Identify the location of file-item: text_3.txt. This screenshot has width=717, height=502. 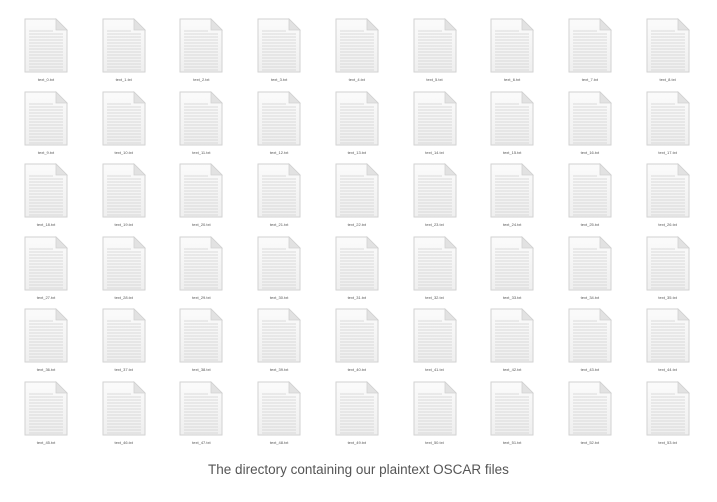
(279, 55).